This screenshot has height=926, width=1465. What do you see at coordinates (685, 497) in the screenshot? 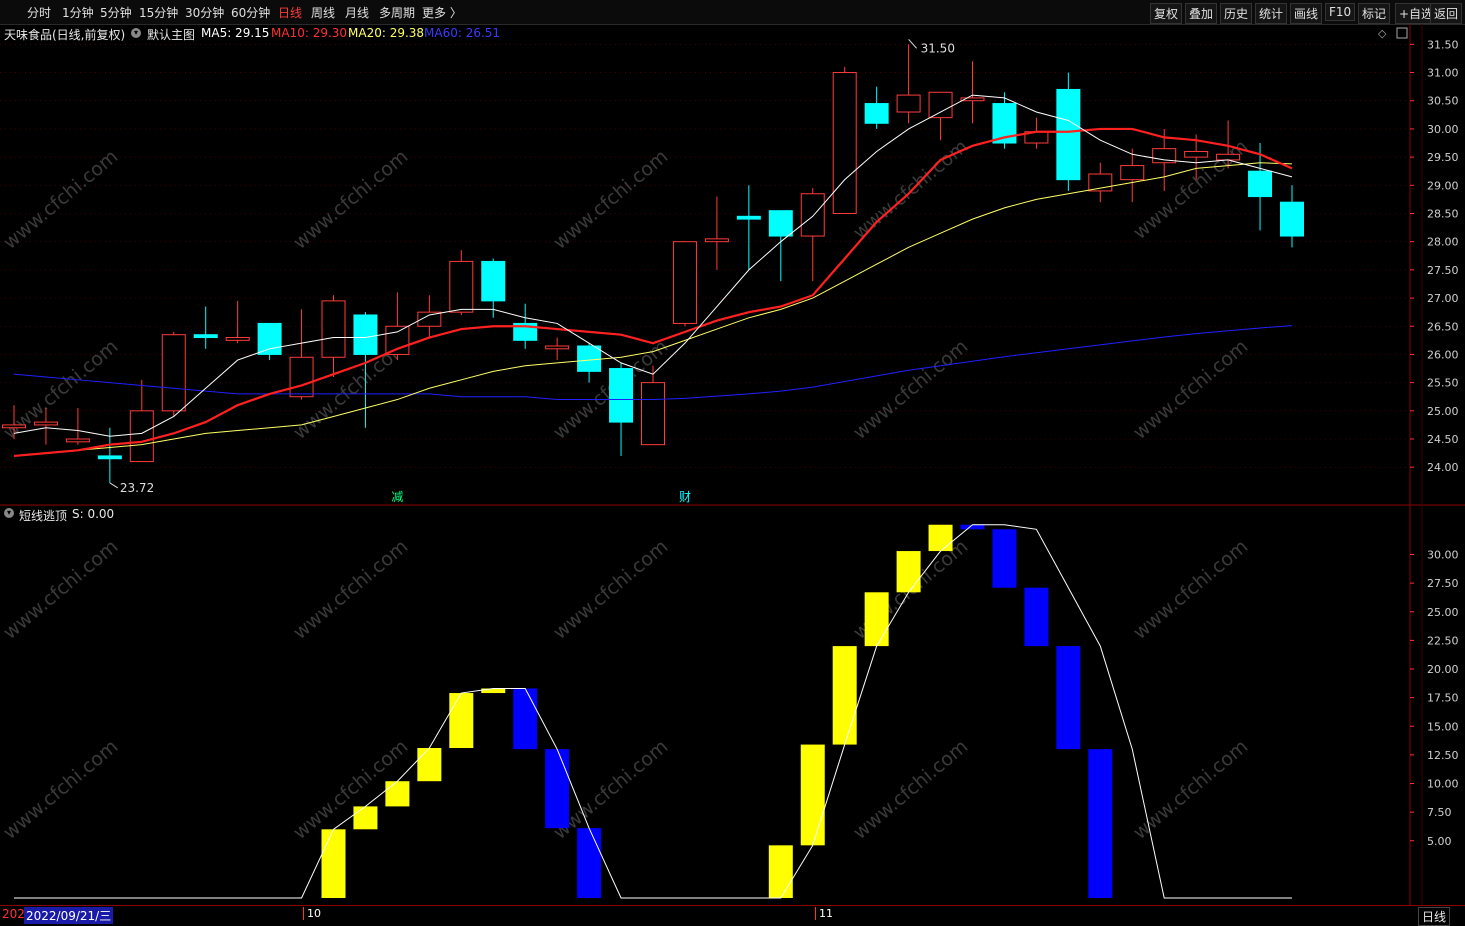
I see `event-marker-2: 财` at bounding box center [685, 497].